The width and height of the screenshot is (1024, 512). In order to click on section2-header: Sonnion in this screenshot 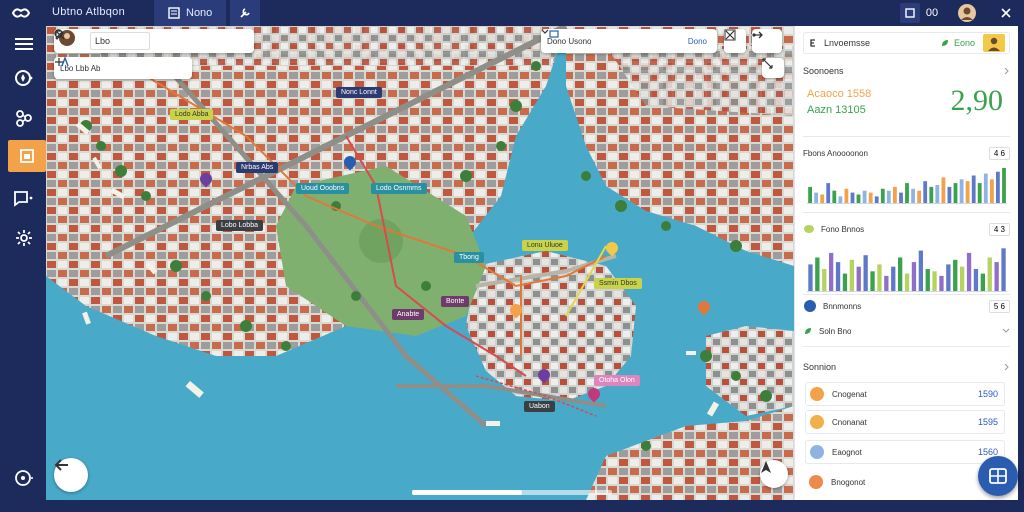, I will do `click(906, 367)`.